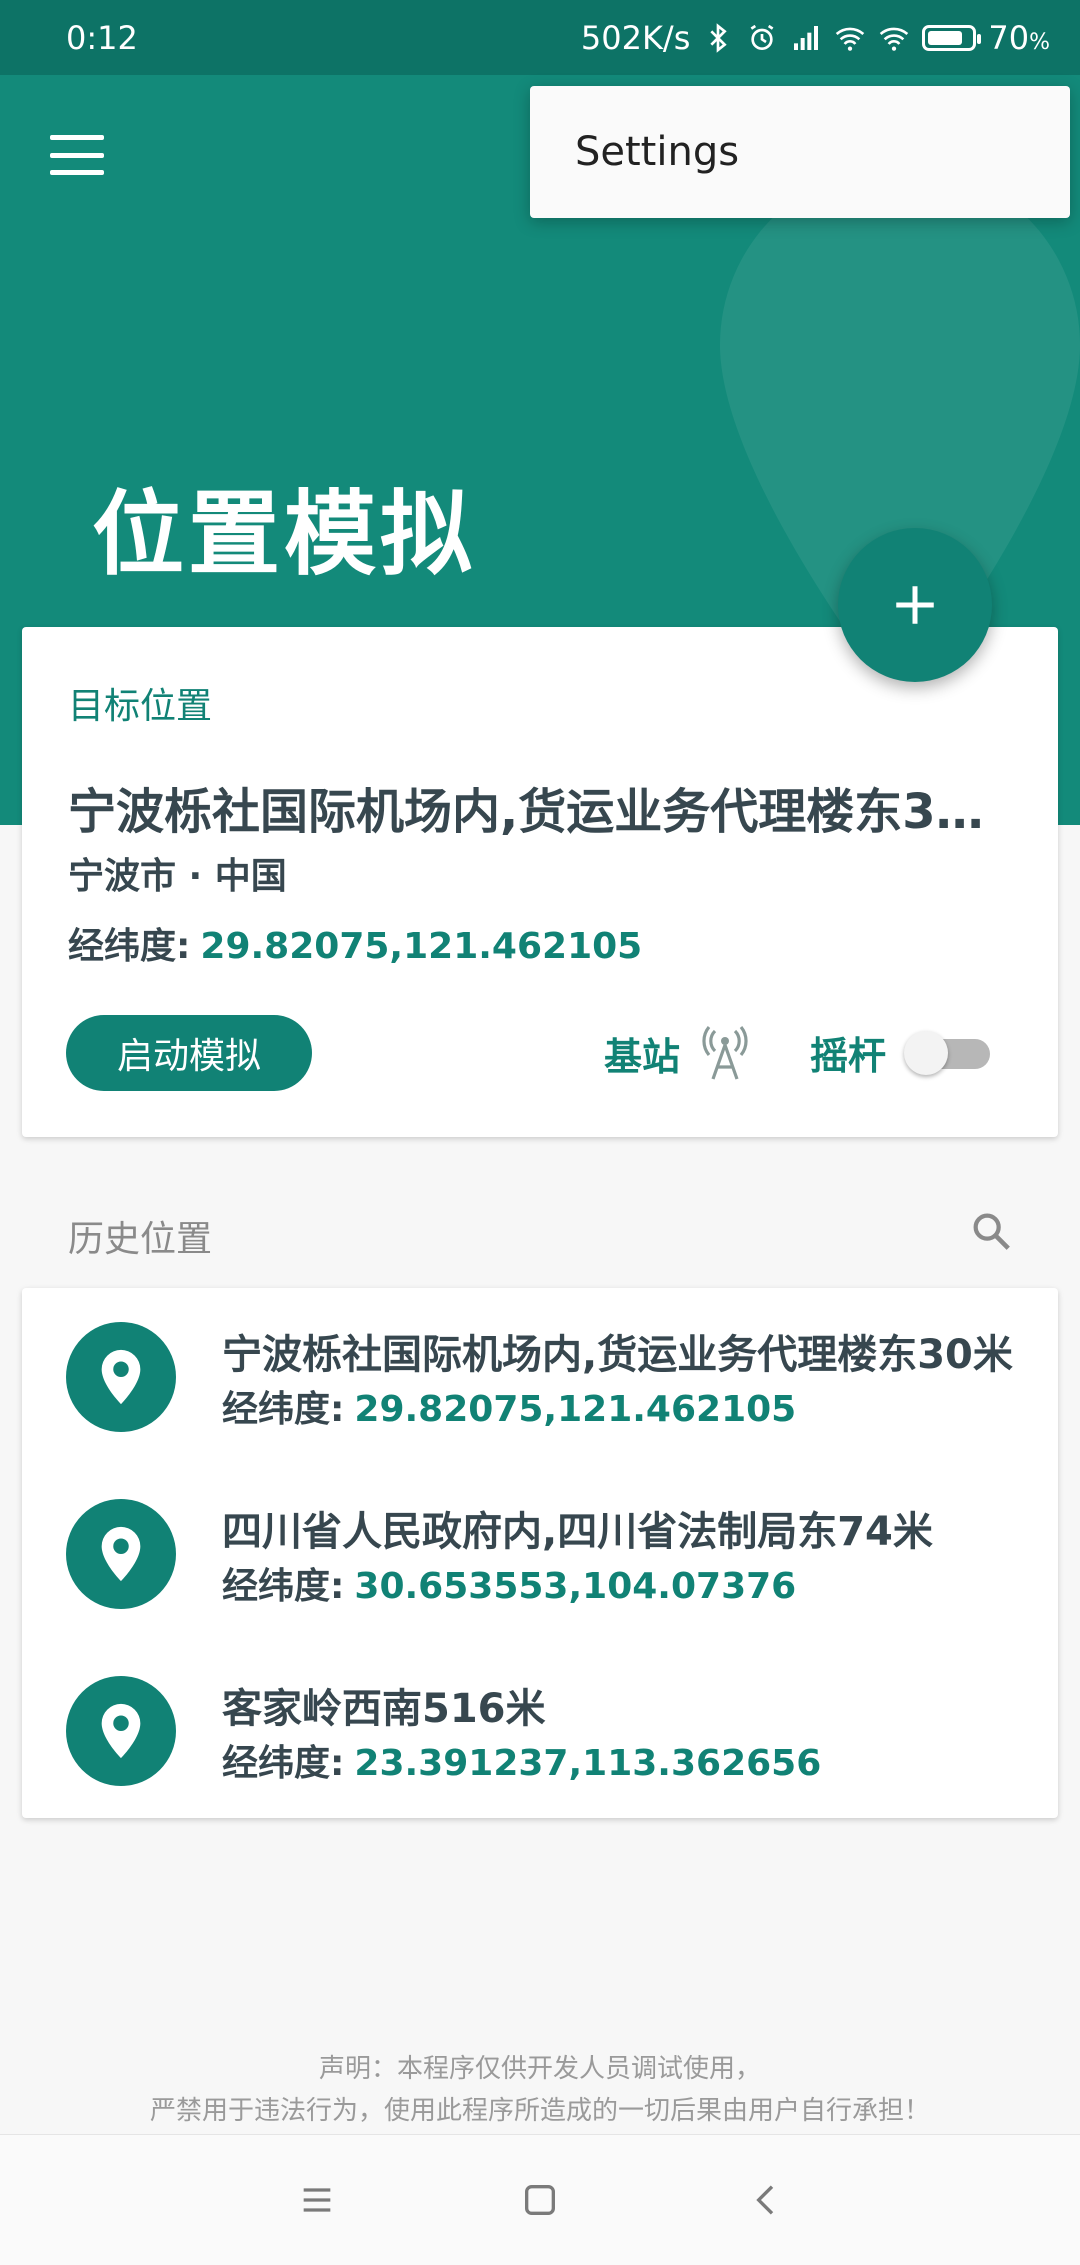  Describe the element at coordinates (284, 534) in the screenshot. I see `page-title: 位置模拟` at that location.